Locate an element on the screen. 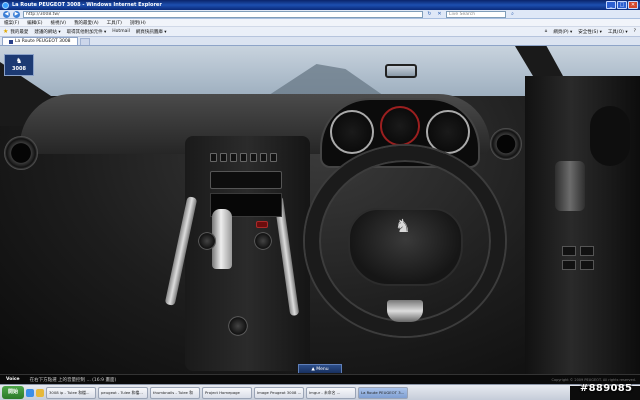 The width and height of the screenshot is (640, 400). toggle-switches is located at coordinates (243, 157).